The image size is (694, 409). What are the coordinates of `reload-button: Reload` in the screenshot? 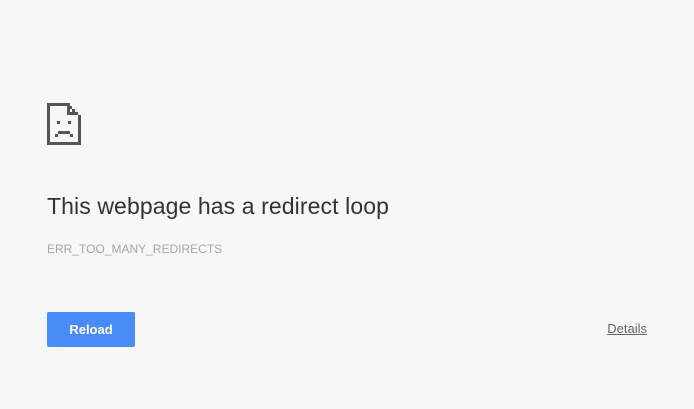 It's located at (91, 329).